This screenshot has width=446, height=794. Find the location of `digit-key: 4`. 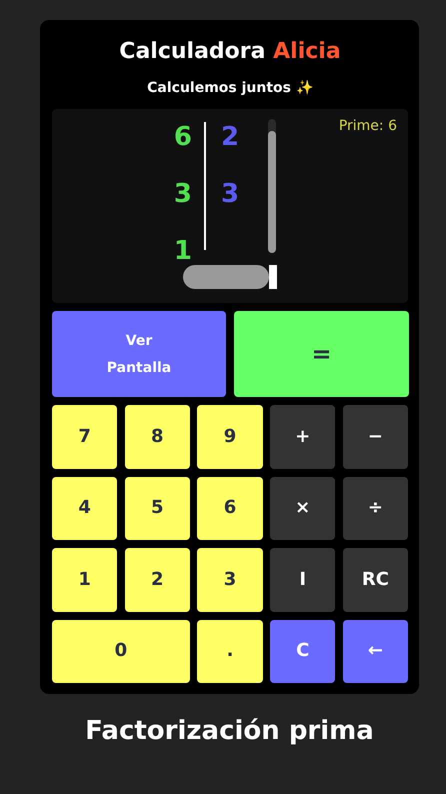

digit-key: 4 is located at coordinates (85, 508).